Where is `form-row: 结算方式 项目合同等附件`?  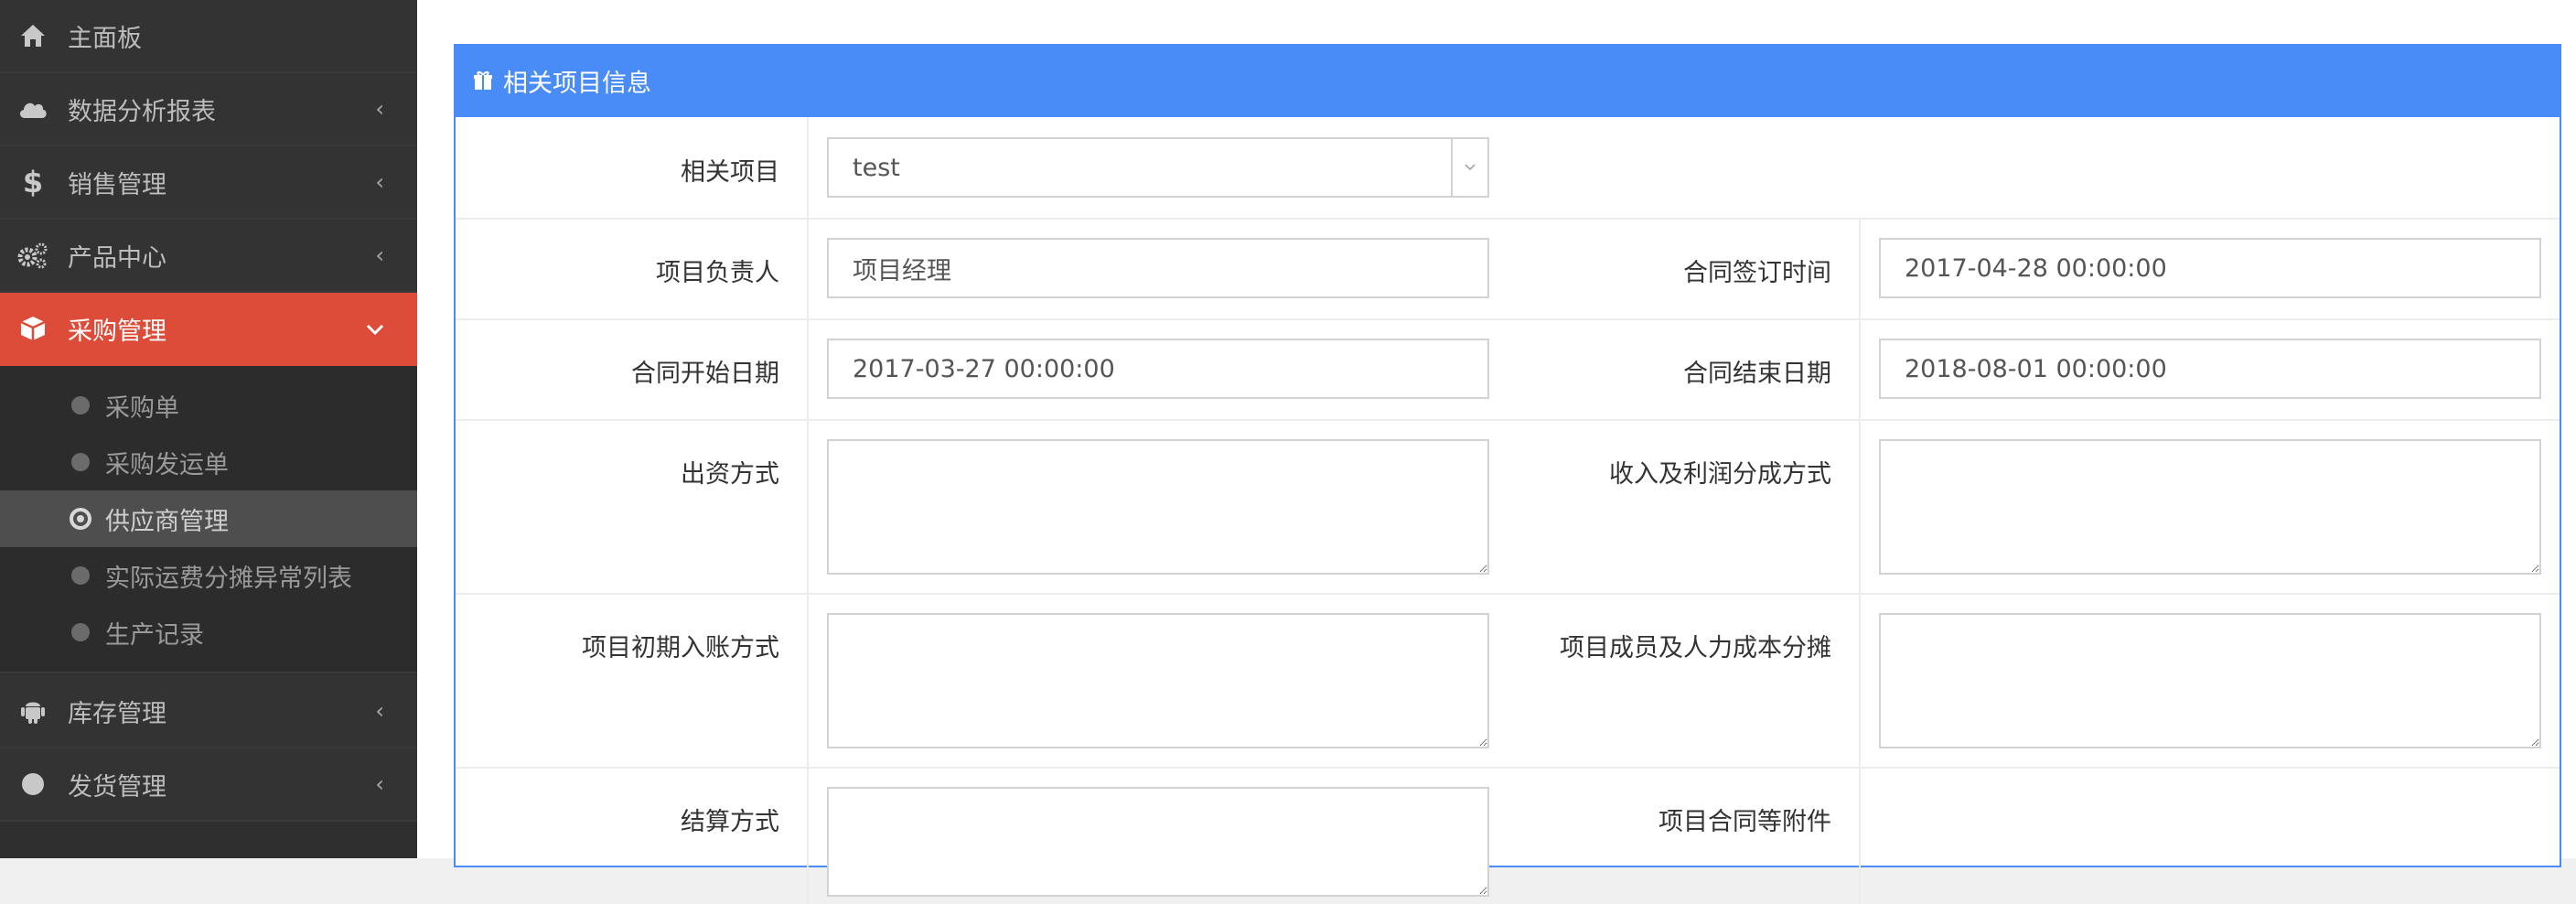 form-row: 结算方式 项目合同等附件 is located at coordinates (1508, 835).